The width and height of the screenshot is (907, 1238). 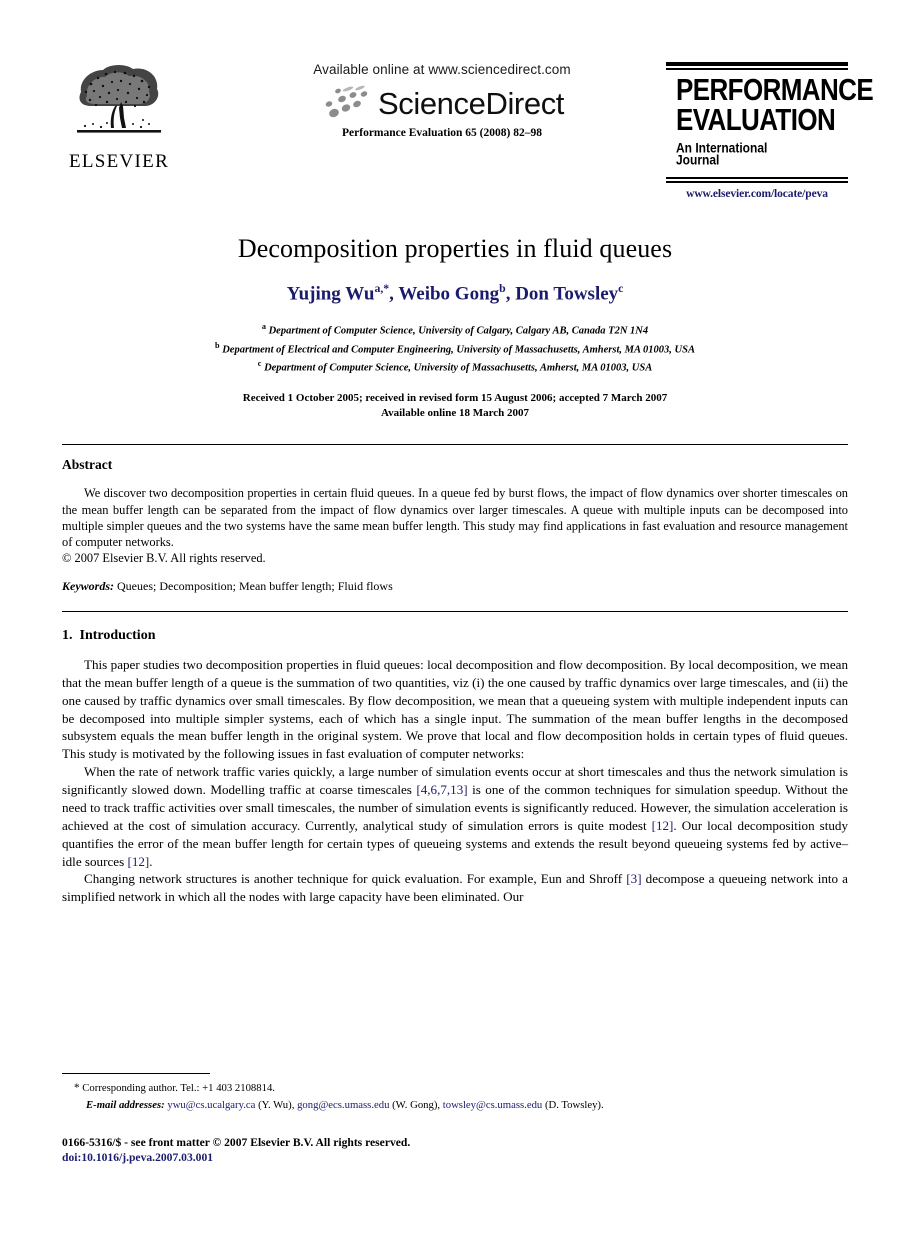 What do you see at coordinates (151, 861) in the screenshot?
I see `paragraph-2-text-4: .` at bounding box center [151, 861].